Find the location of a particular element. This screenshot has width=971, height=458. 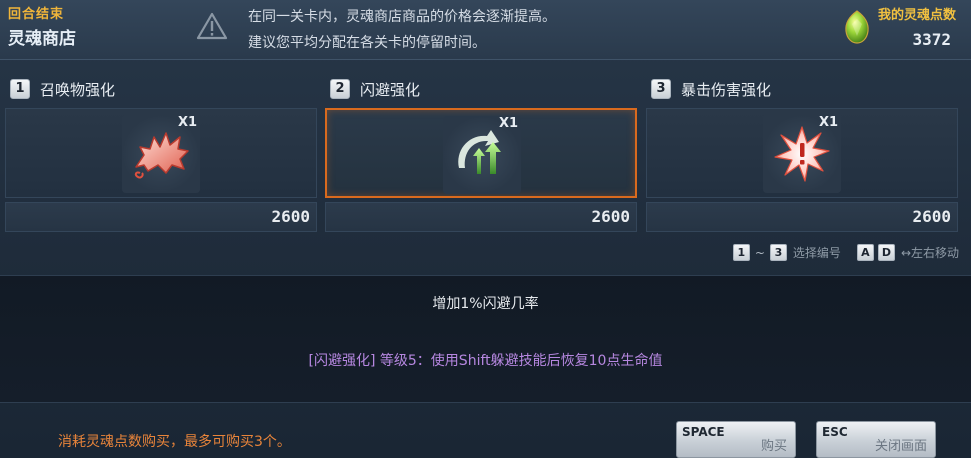

soul-points-label: 我的灵魂点数 is located at coordinates (917, 15).